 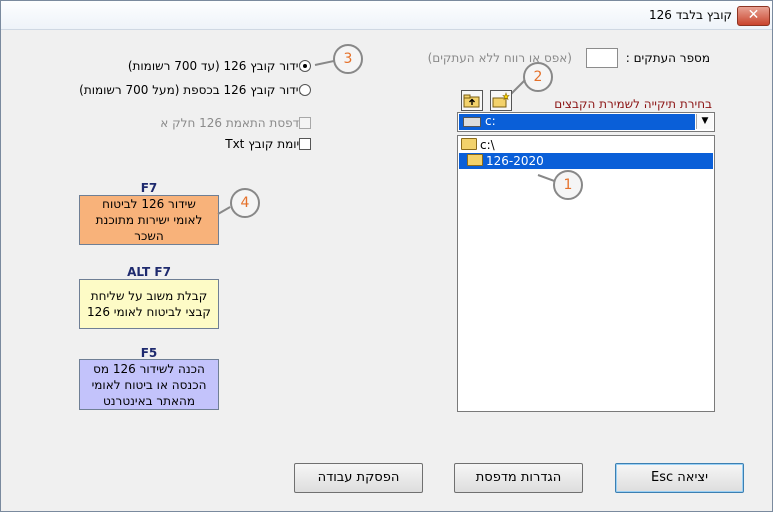 What do you see at coordinates (568, 185) in the screenshot?
I see `callout-1: 1` at bounding box center [568, 185].